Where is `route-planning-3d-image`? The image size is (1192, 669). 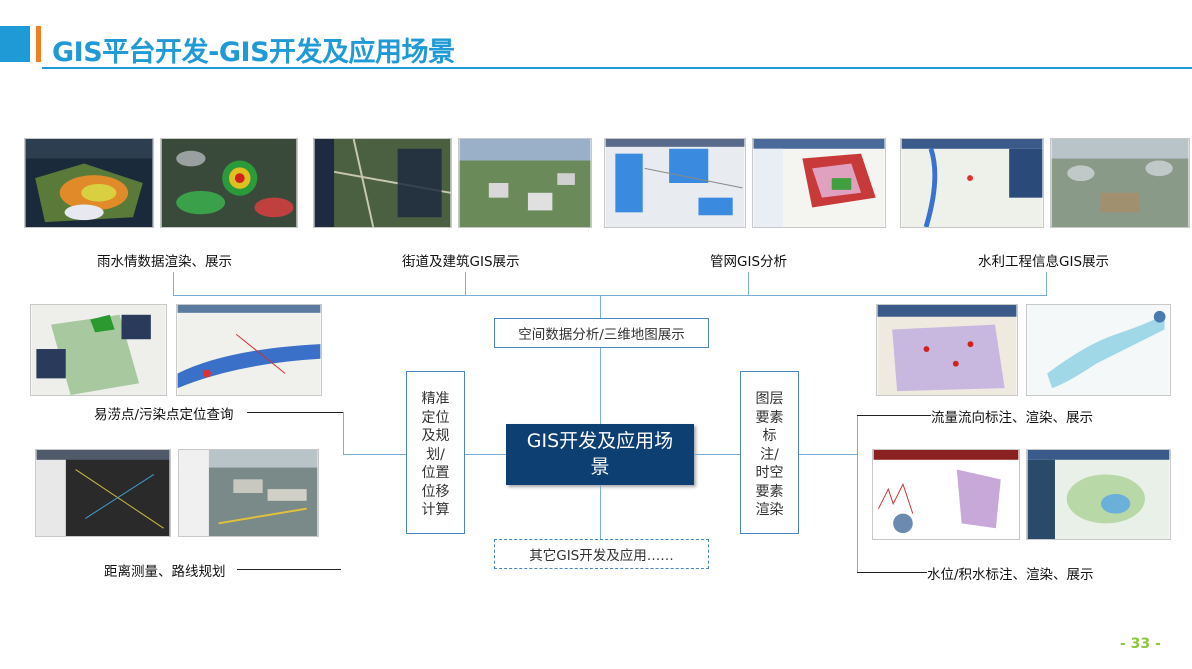 route-planning-3d-image is located at coordinates (248, 493).